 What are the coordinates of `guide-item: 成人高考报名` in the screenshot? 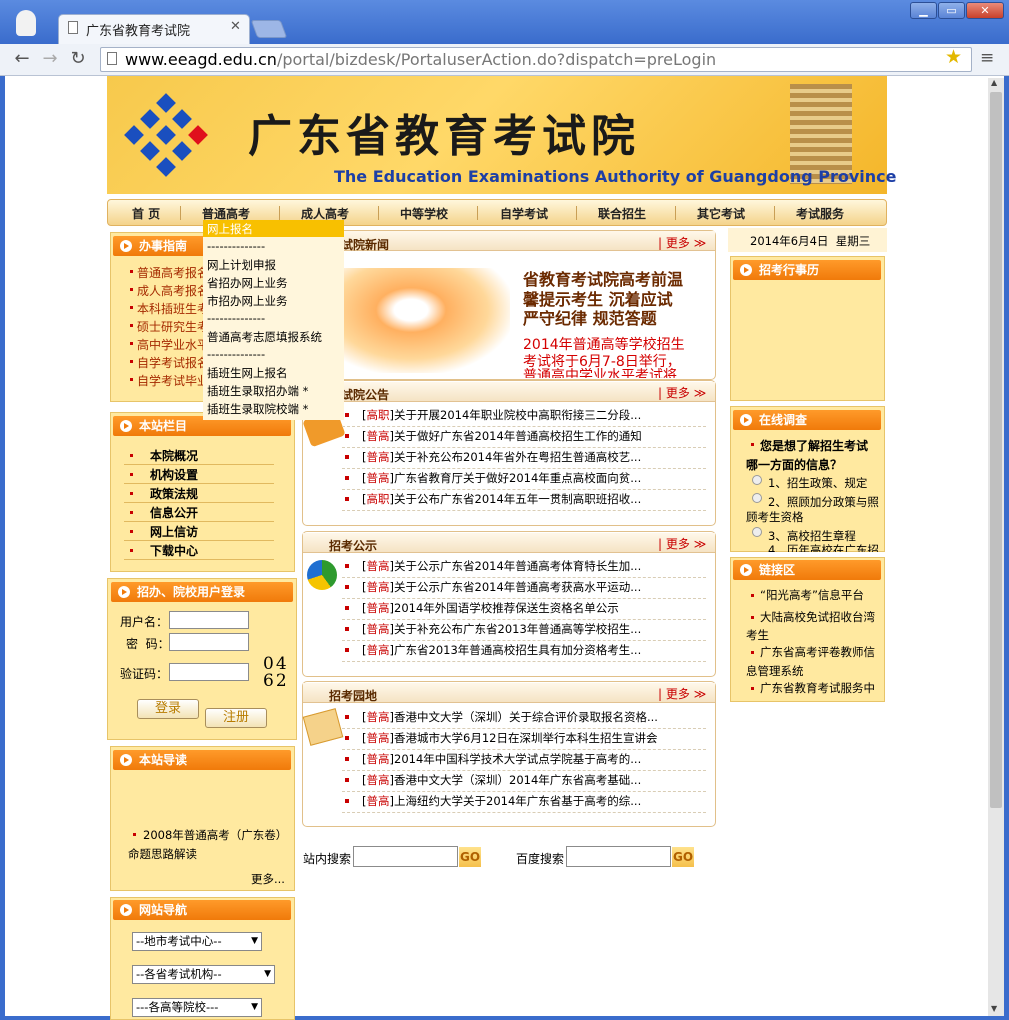 It's located at (173, 290).